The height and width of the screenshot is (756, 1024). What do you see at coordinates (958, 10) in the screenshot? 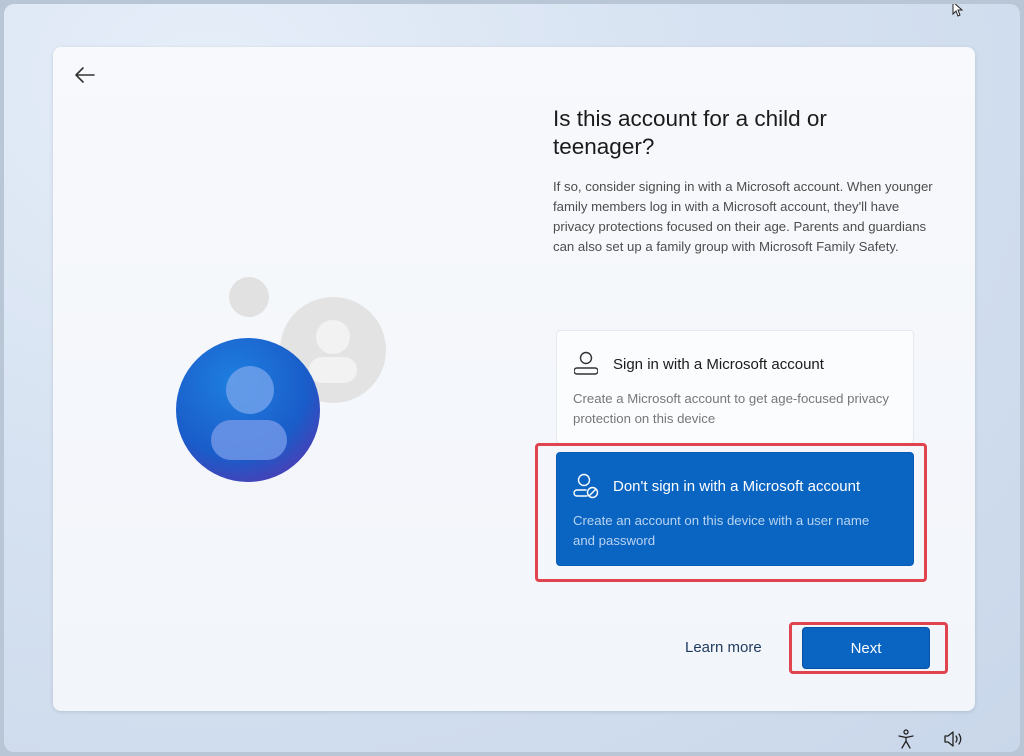
I see `mouse-cursor-icon` at bounding box center [958, 10].